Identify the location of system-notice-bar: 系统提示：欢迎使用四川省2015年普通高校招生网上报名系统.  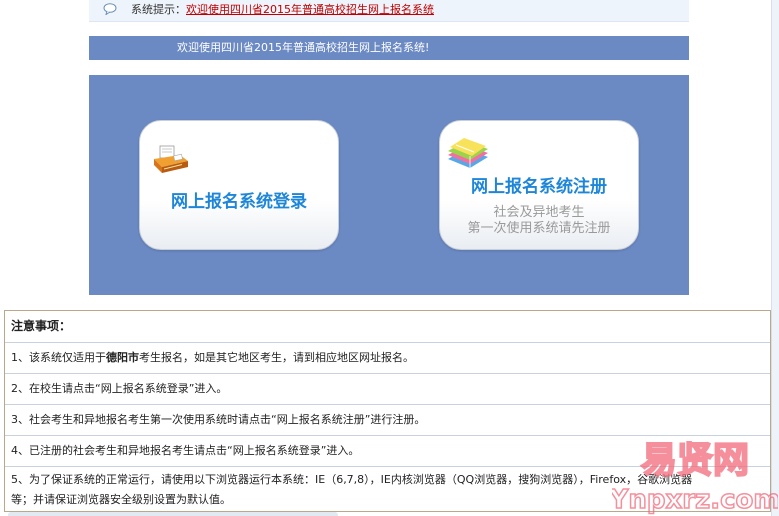
(389, 11).